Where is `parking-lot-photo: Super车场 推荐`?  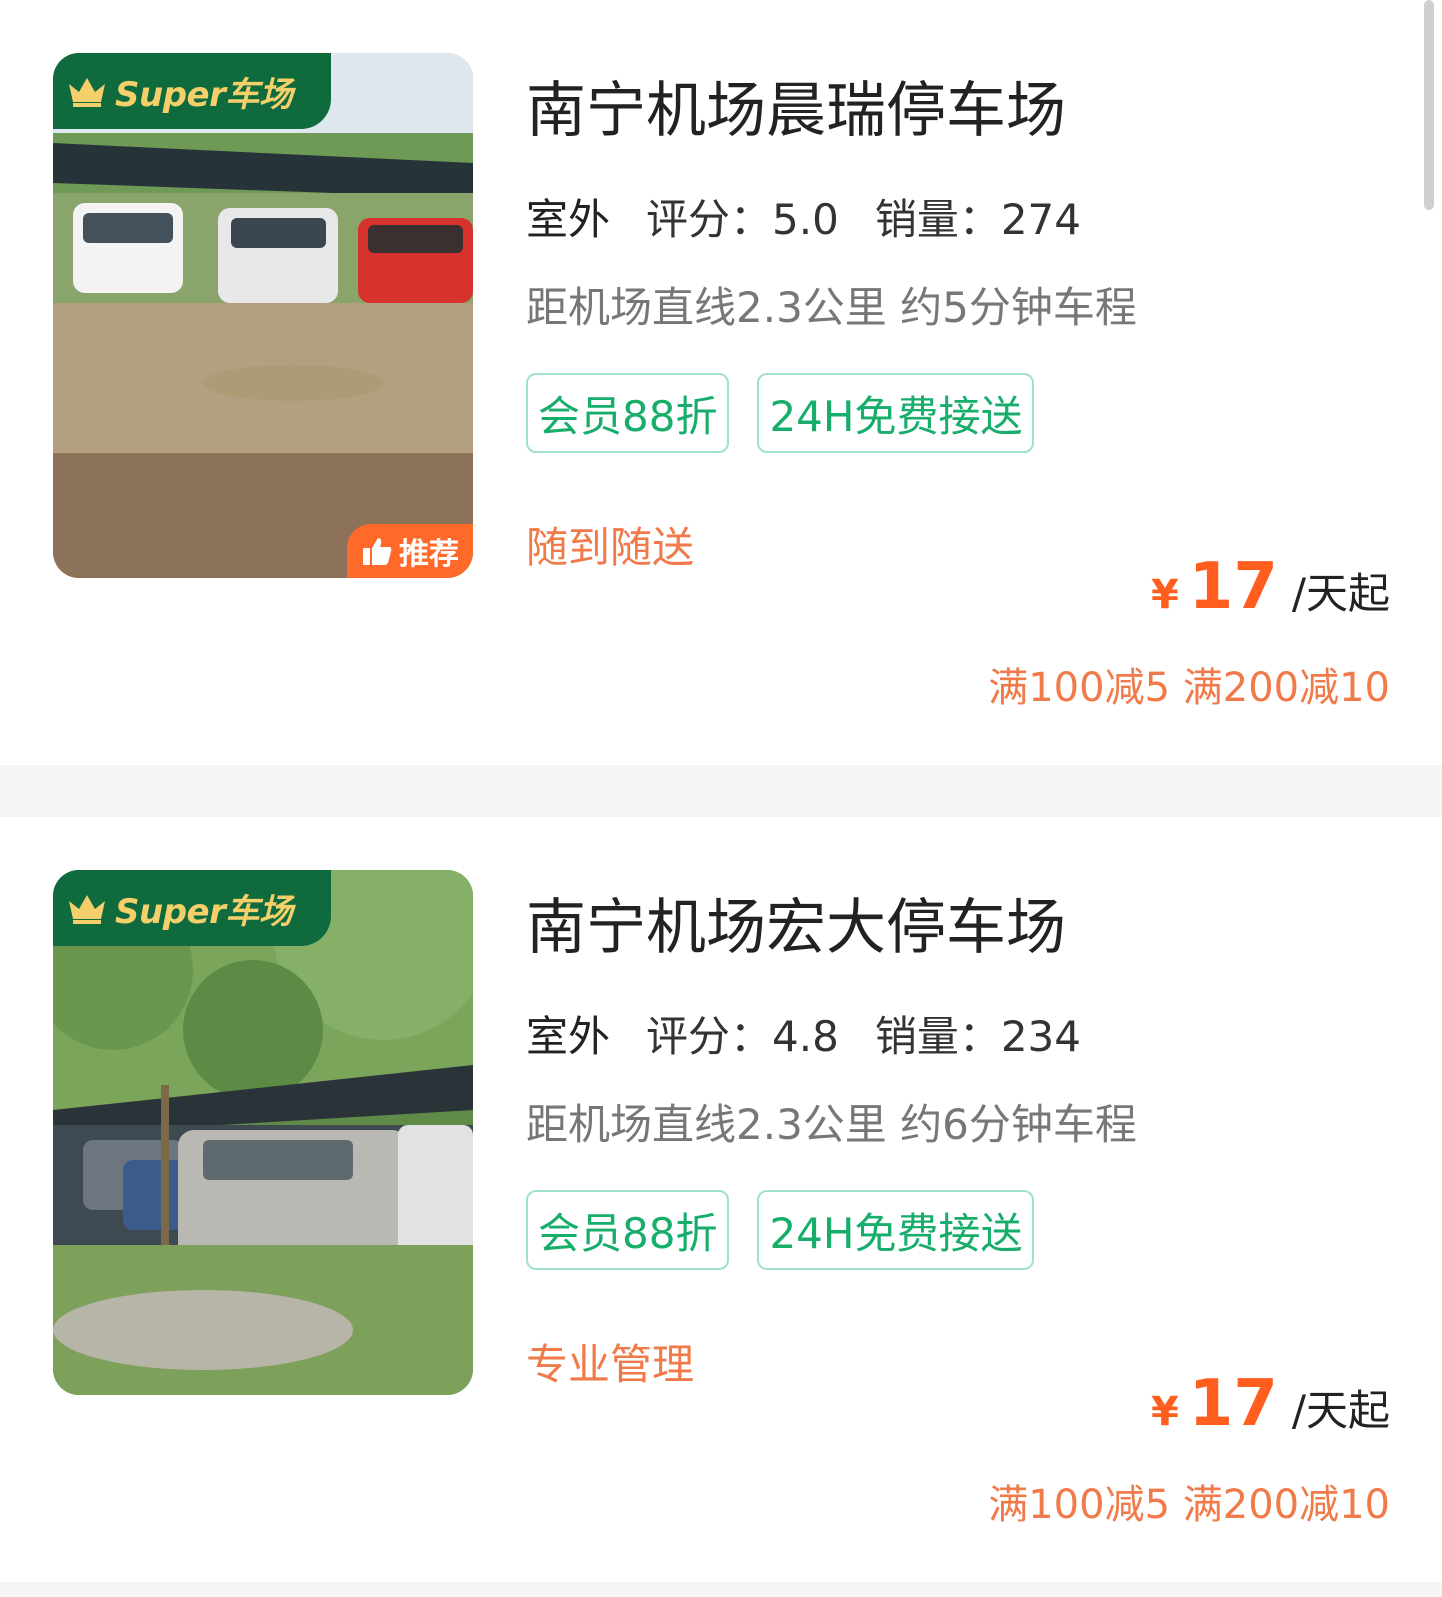 parking-lot-photo: Super车场 推荐 is located at coordinates (263, 315).